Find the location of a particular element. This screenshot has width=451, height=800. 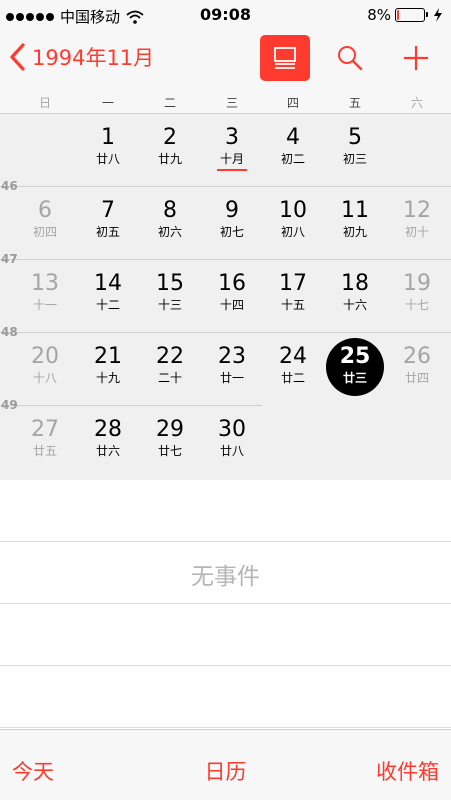

lunar-date: 廿七 is located at coordinates (169, 451).